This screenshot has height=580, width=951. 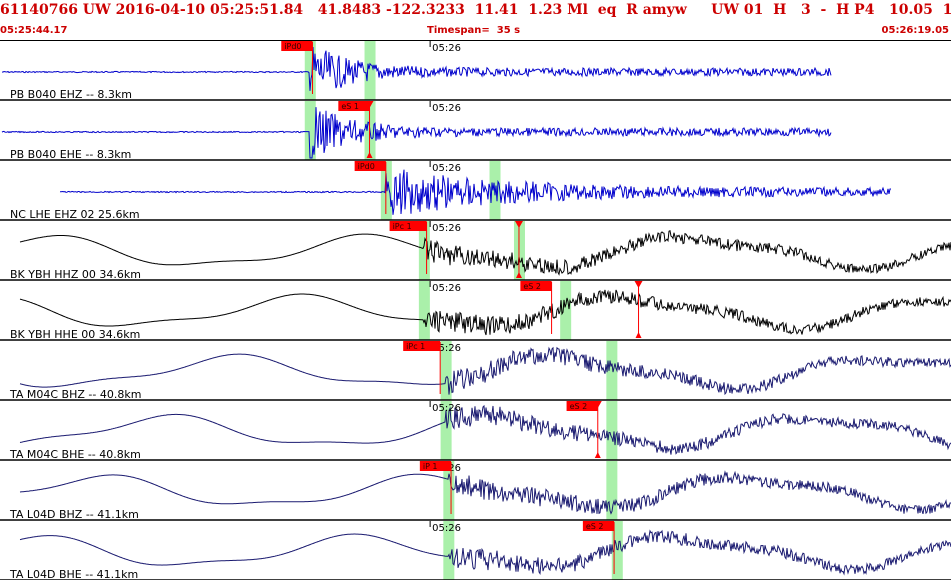 I want to click on station-label: TA L04D BHZ -- 41.1km, so click(x=74, y=514).